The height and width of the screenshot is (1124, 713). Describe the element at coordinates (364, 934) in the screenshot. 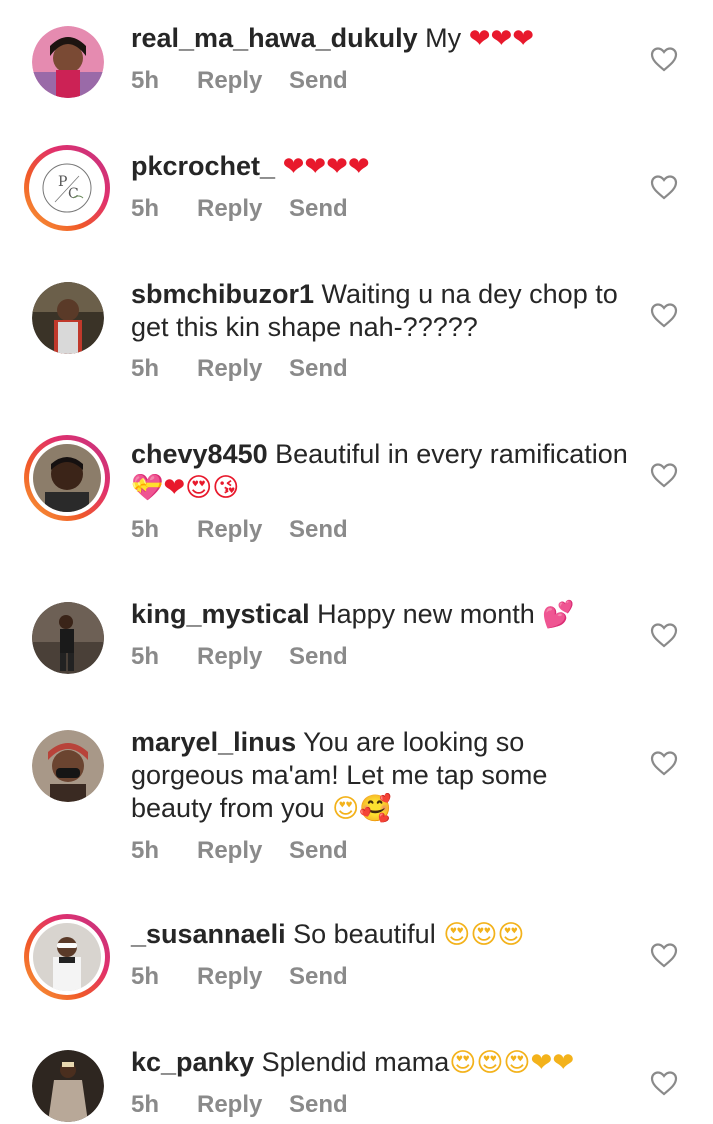

I see `comment-body: So beautiful` at that location.